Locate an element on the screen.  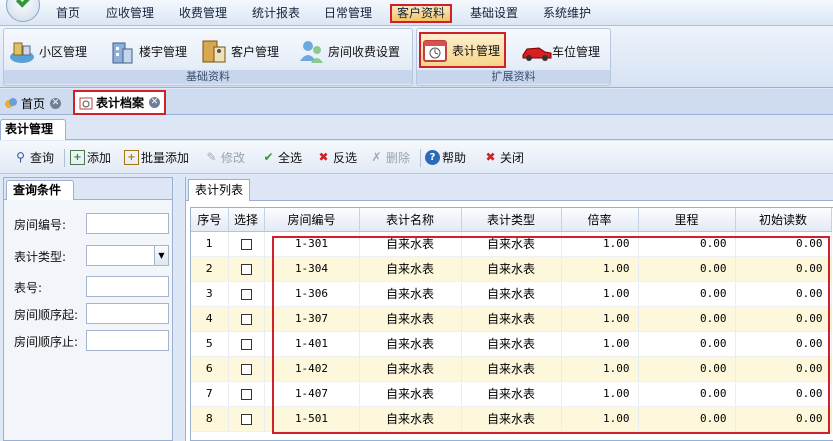
column-header: 表计类型 is located at coordinates (511, 220).